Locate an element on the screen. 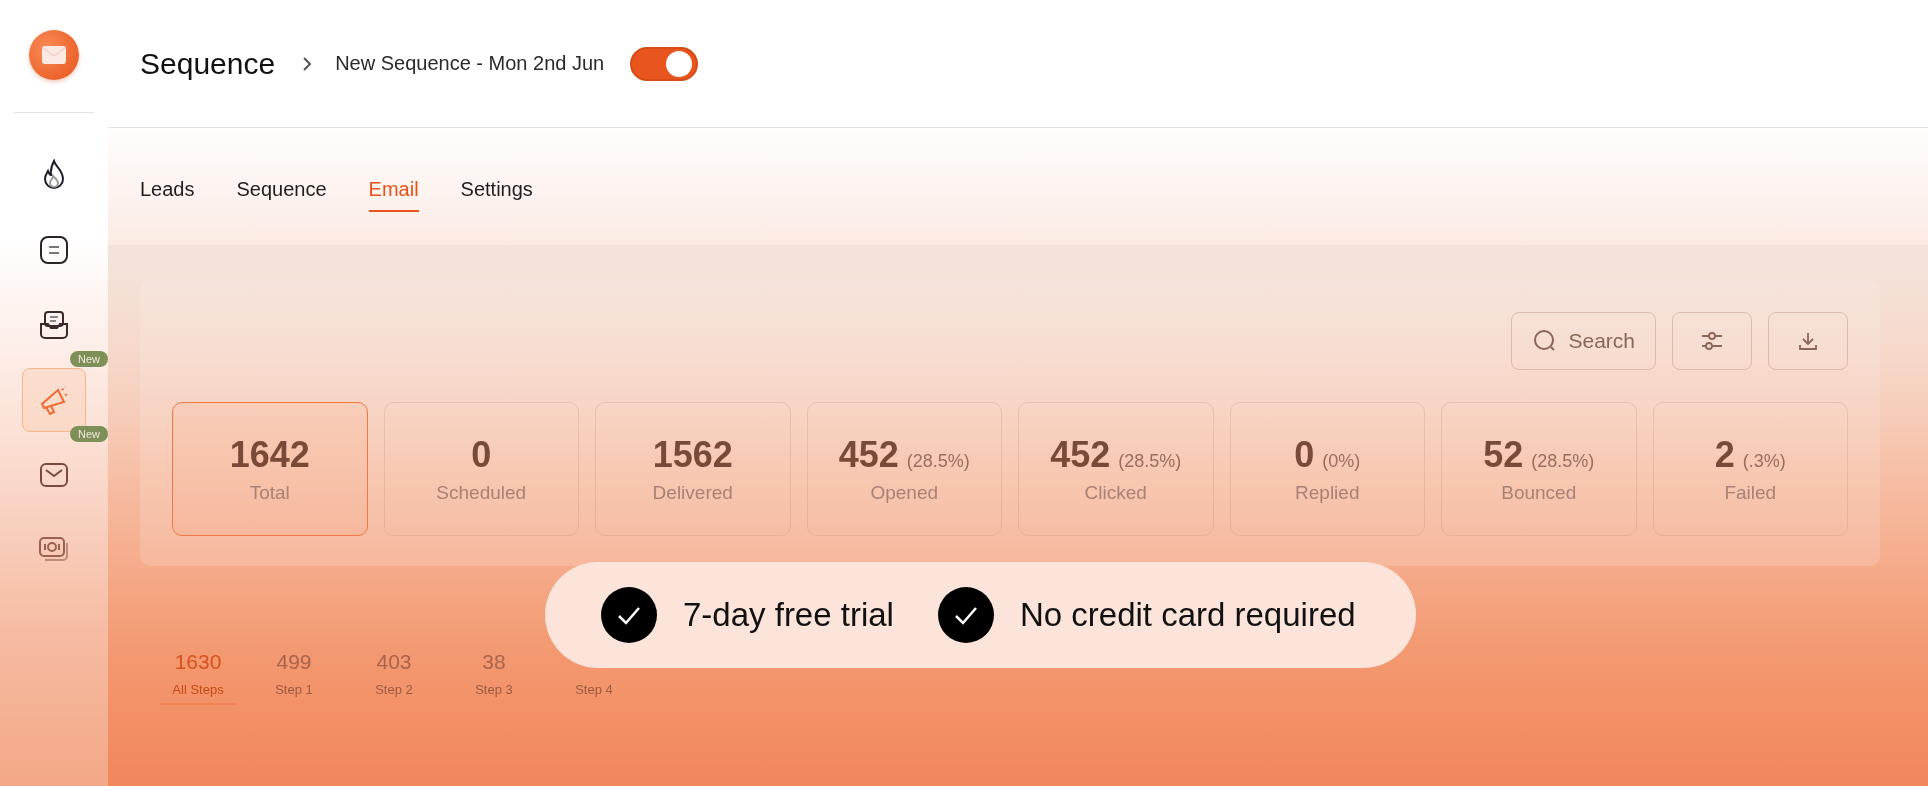 The width and height of the screenshot is (1928, 786). inbox-icon is located at coordinates (54, 325).